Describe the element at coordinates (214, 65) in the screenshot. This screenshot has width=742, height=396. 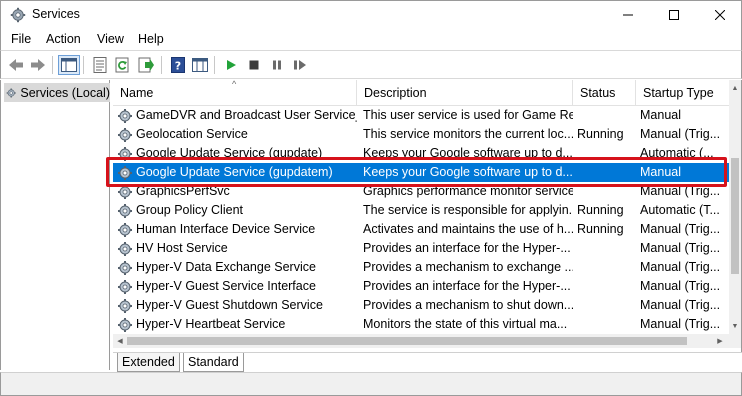
I see `toolbar-separator` at that location.